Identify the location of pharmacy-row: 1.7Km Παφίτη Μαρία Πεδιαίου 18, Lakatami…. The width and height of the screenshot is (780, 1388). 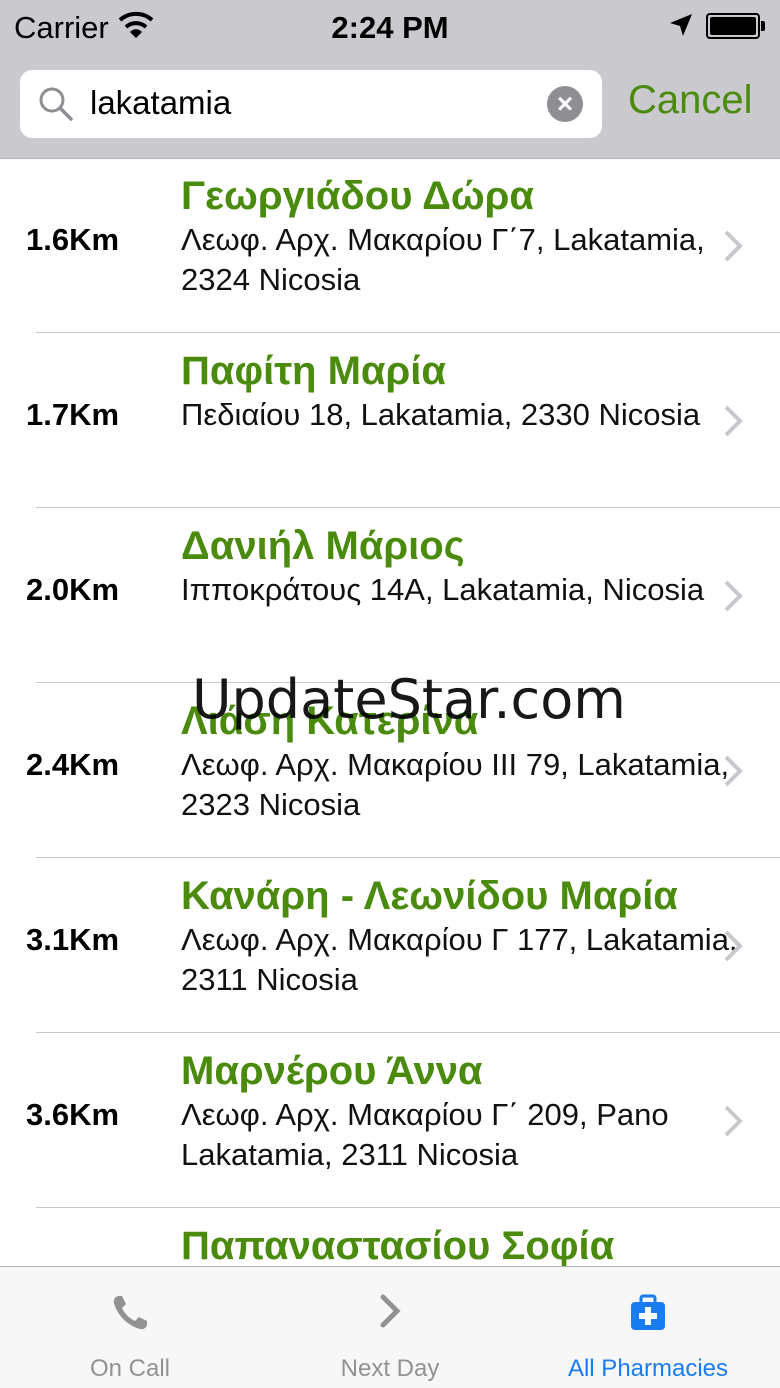
(390, 420).